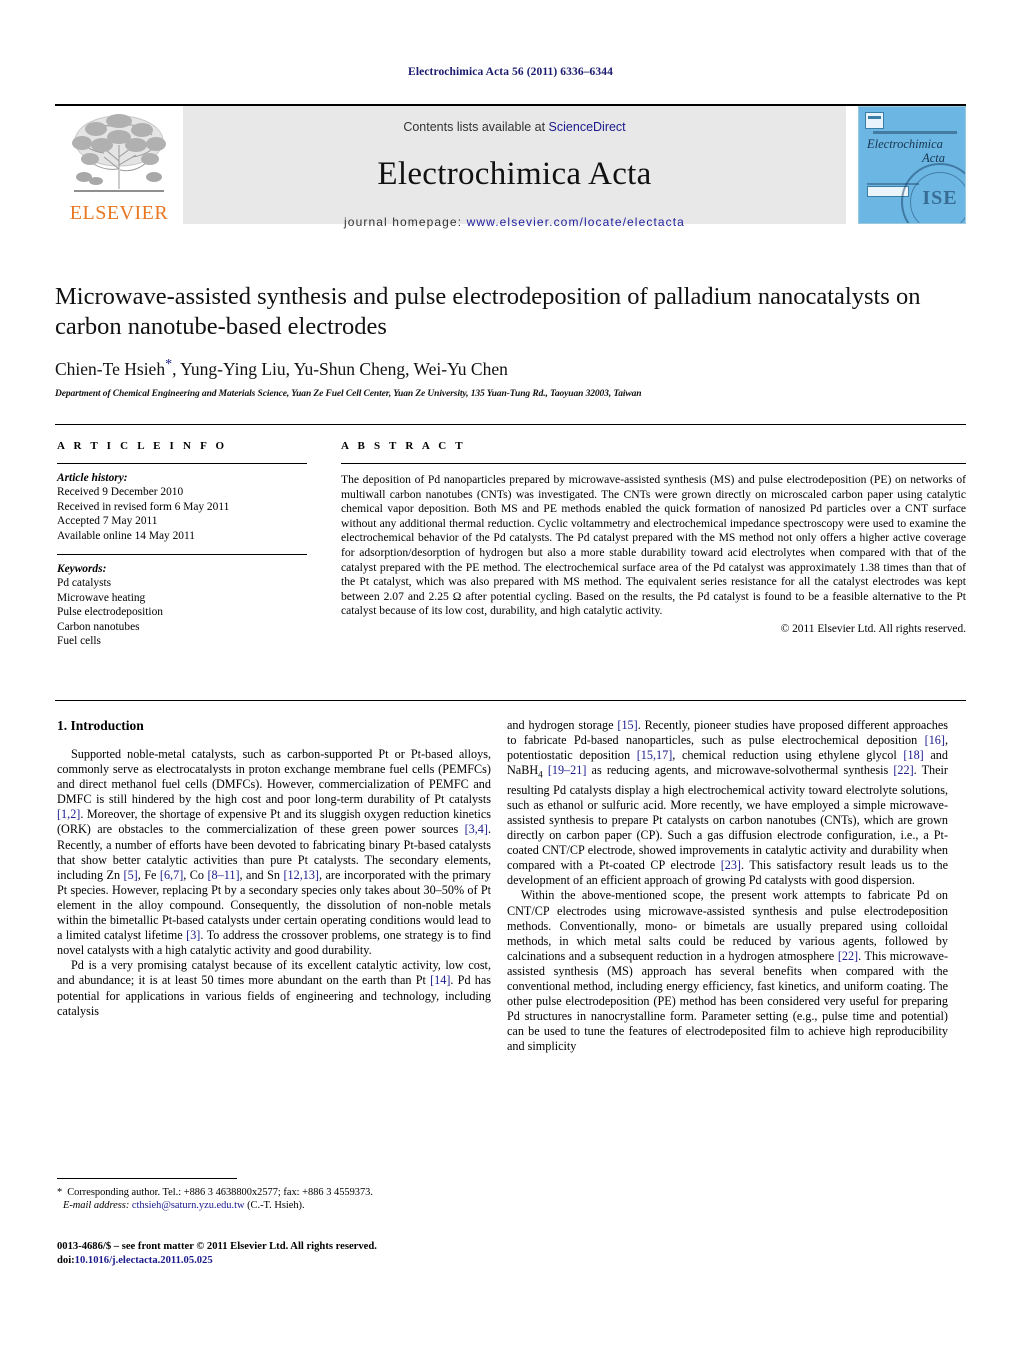 Image resolution: width=1021 pixels, height=1351 pixels. I want to click on keyword-item: Microwave heating, so click(101, 597).